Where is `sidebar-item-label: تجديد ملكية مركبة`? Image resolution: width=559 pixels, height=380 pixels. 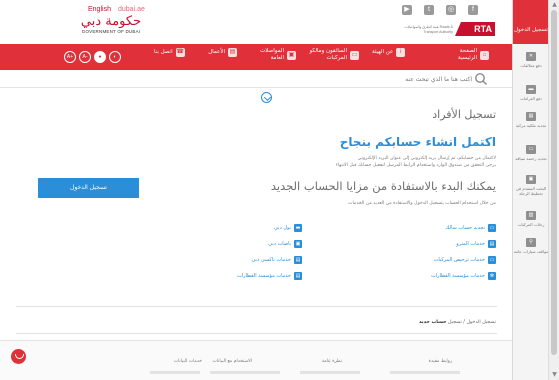
sidebar-item-label: تجديد ملكية مركبة is located at coordinates (531, 125).